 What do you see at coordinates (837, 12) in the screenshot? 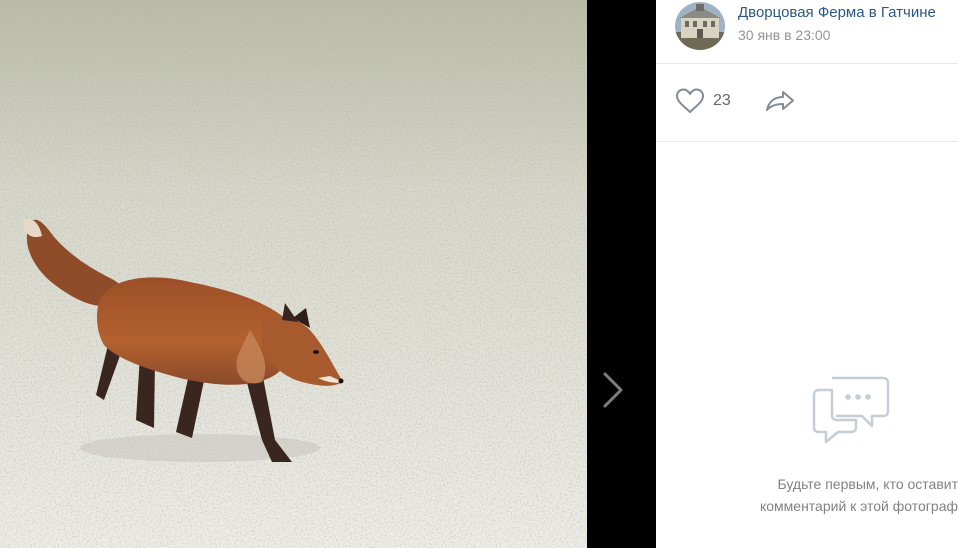
I see `author-name-link: Дворцовая Ферма в Гатчине` at bounding box center [837, 12].